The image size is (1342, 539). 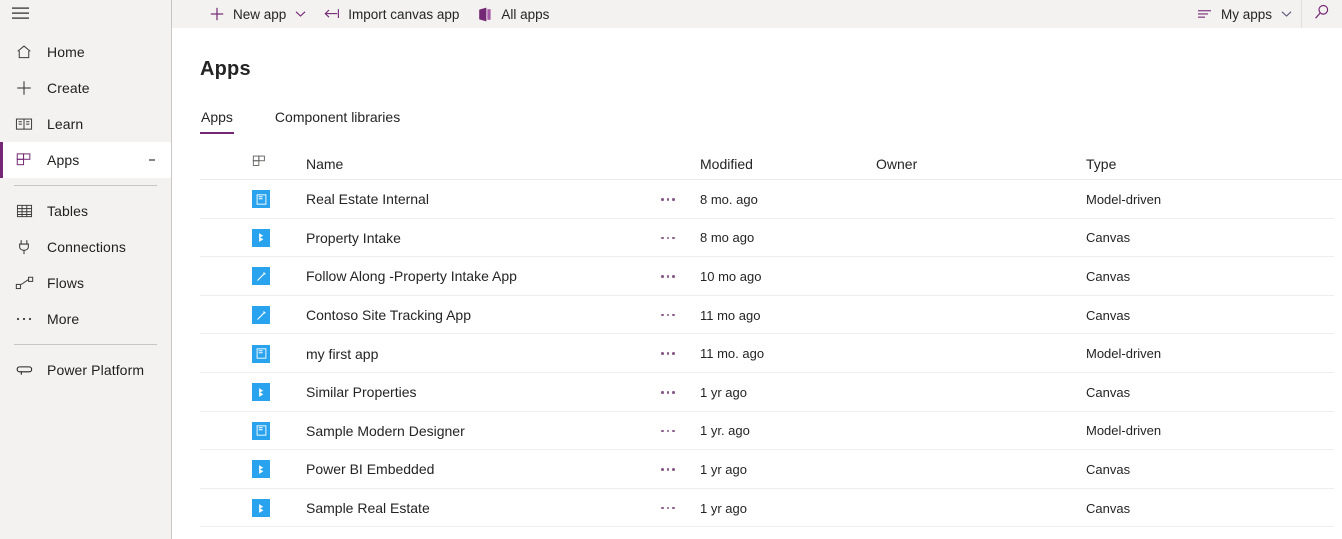 I want to click on sidebar-item-flows: Flows, so click(x=85, y=283).